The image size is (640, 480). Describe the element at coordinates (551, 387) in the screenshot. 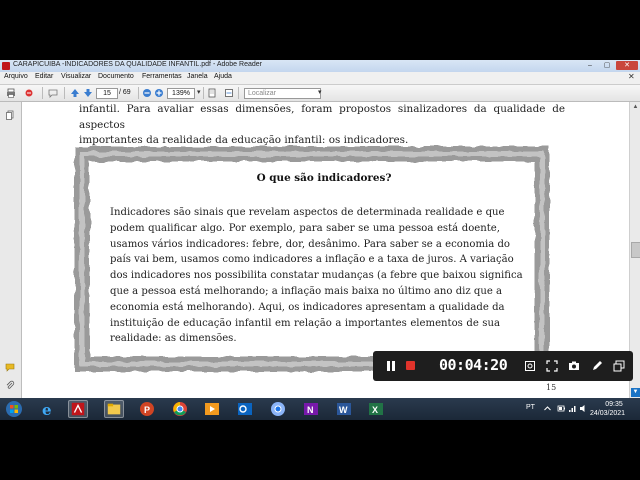

I see `page-number: 15` at that location.